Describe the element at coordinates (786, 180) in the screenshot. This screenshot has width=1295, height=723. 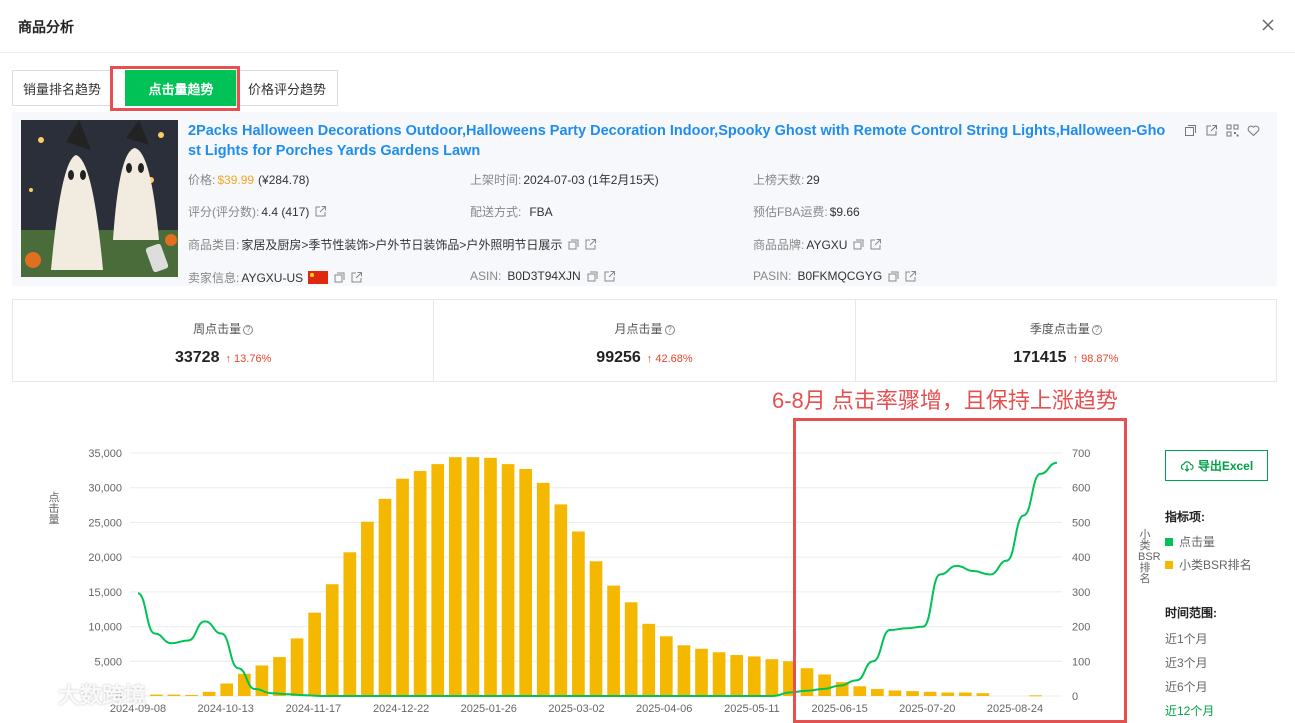
I see `days-info: 上榜天数: 29` at that location.